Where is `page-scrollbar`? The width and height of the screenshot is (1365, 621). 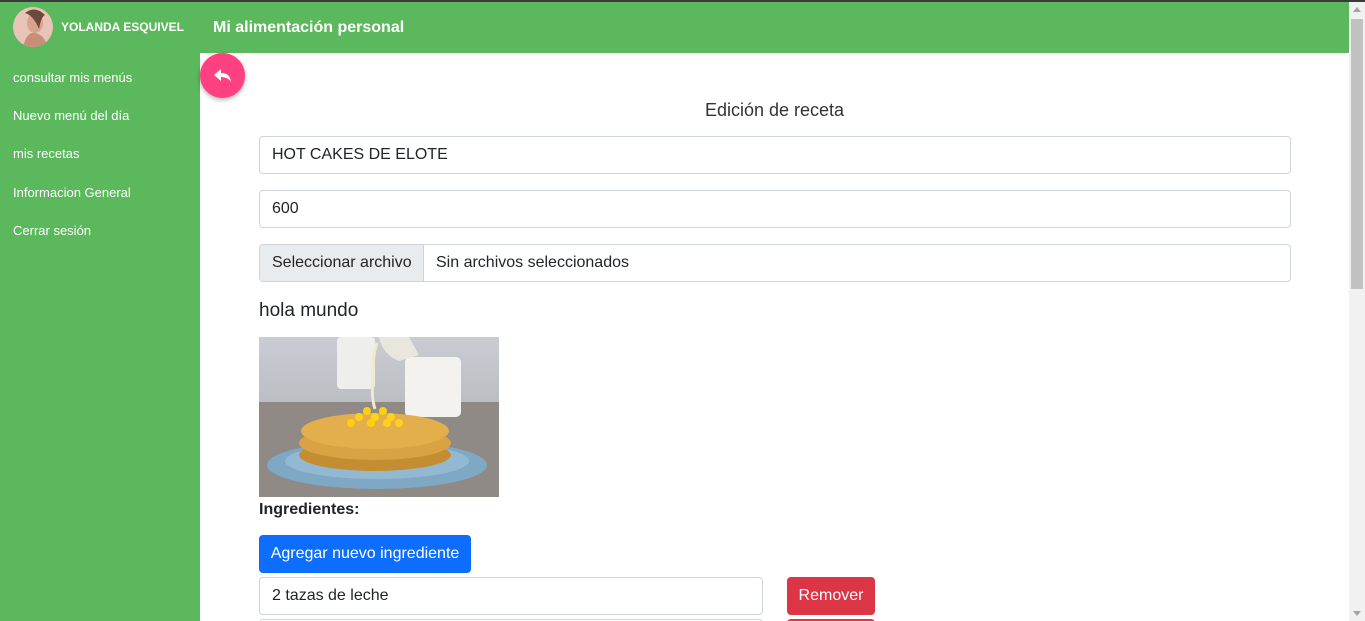 page-scrollbar is located at coordinates (1357, 311).